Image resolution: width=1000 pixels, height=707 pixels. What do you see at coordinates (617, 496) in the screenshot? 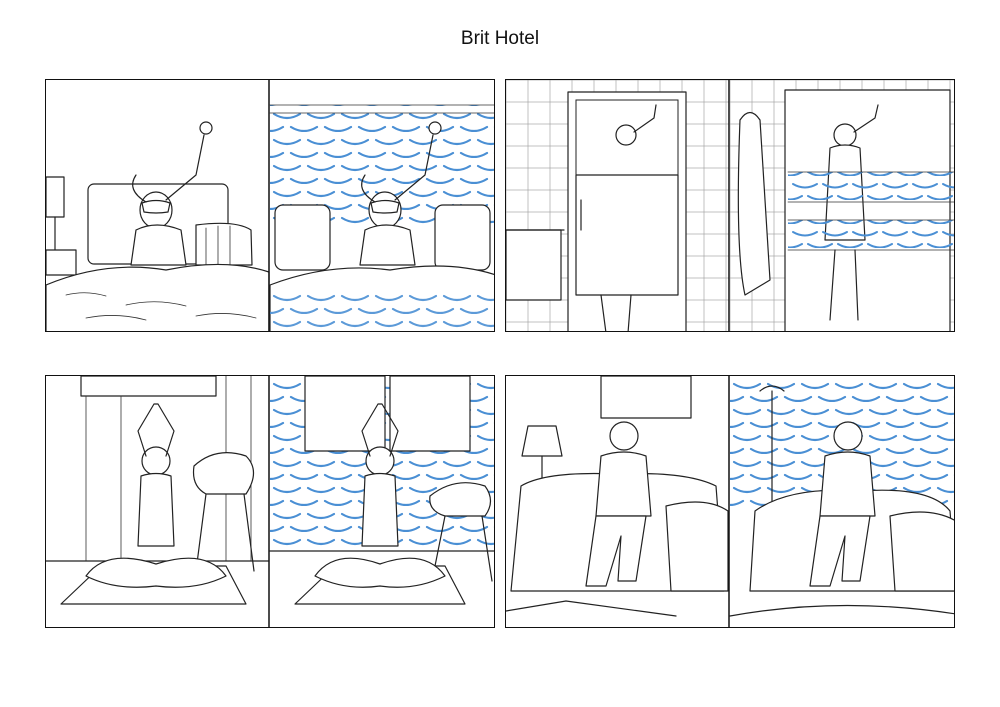
I see `sofa-panel-plain` at bounding box center [617, 496].